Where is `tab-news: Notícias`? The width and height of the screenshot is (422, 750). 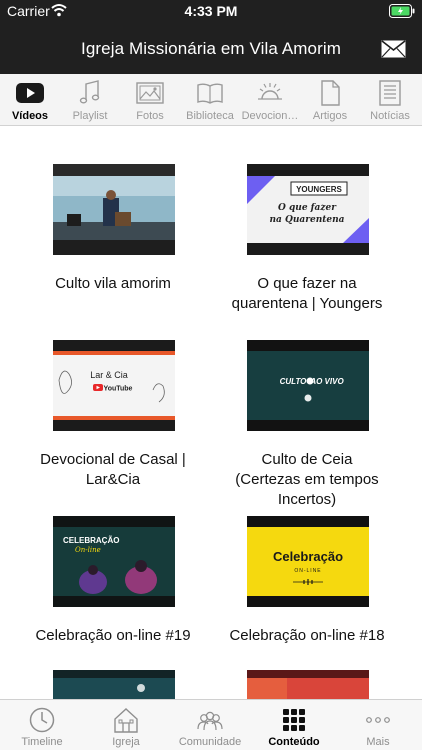 tab-news: Notícias is located at coordinates (390, 100).